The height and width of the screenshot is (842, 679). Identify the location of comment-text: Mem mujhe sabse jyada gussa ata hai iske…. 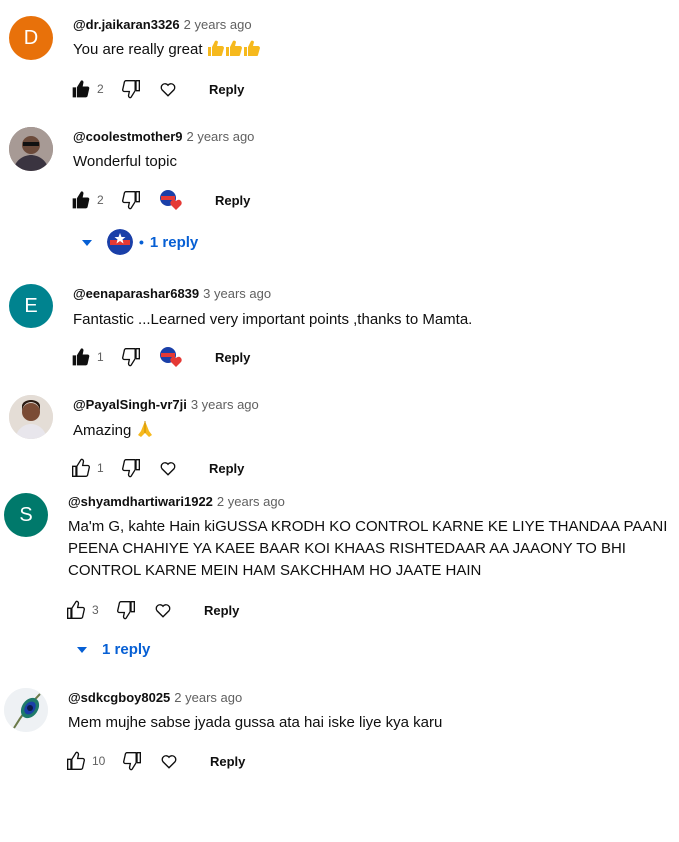
(255, 722).